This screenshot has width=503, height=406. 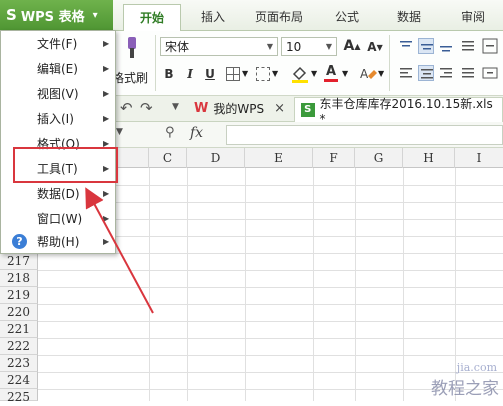 I want to click on doc-tab-file: S 东丰仓库库存2016.10.15新.xls *, so click(x=398, y=111).